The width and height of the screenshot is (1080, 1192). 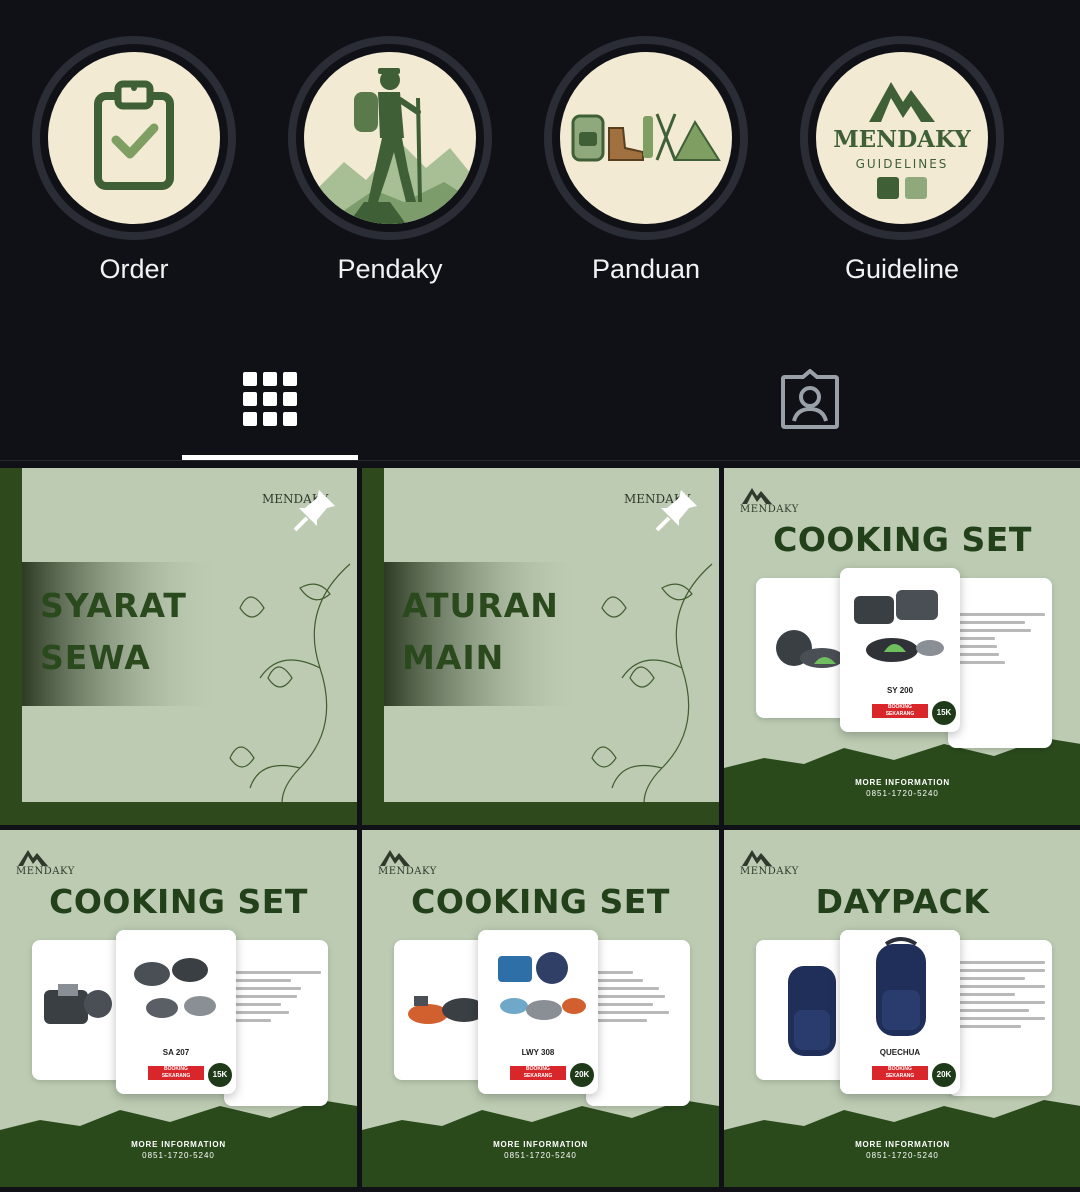 What do you see at coordinates (900, 1012) in the screenshot?
I see `product-main-card: QUECHUA BOOKING SEKARANG 20K` at bounding box center [900, 1012].